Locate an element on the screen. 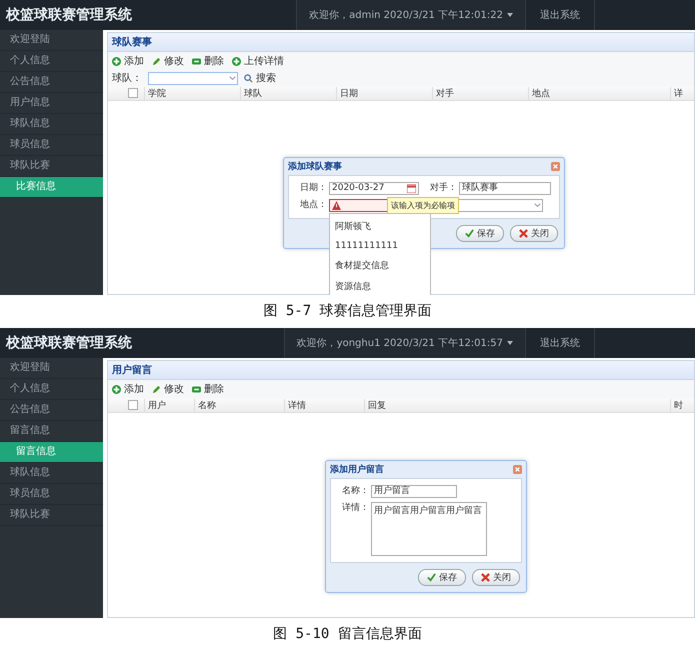 This screenshot has height=670, width=695. toolbar-button: 上传详情 is located at coordinates (258, 61).